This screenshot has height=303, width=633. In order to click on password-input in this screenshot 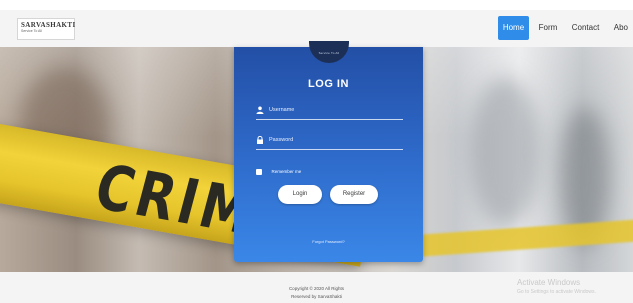, I will do `click(334, 140)`.